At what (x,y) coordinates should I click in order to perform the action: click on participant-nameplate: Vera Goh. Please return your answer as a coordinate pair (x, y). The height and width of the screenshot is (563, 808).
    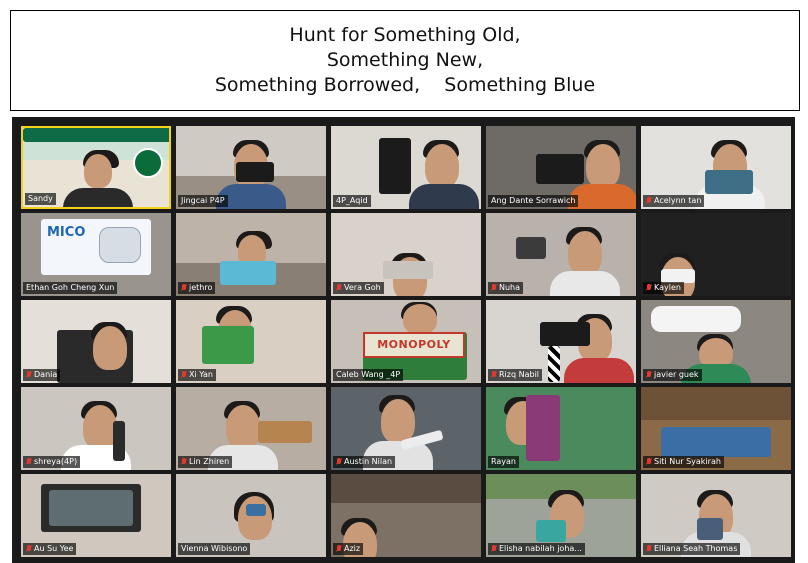
    Looking at the image, I should click on (358, 288).